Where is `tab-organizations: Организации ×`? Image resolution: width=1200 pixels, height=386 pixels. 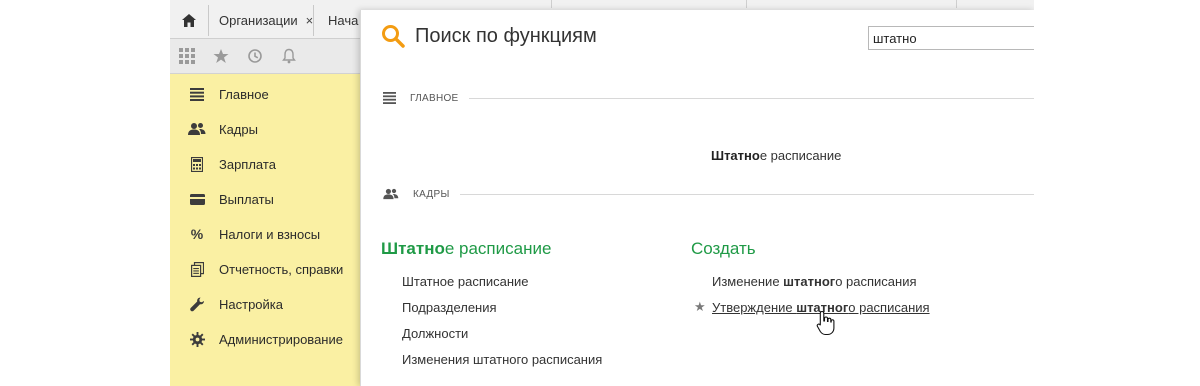 tab-organizations: Организации × is located at coordinates (261, 20).